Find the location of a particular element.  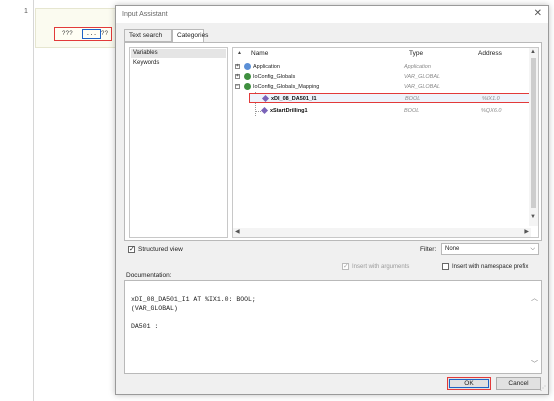

tree-row-xdi-08-da501-i1: xDI_08_DA501_I1 BOOL %IX1.0 is located at coordinates (392, 98).